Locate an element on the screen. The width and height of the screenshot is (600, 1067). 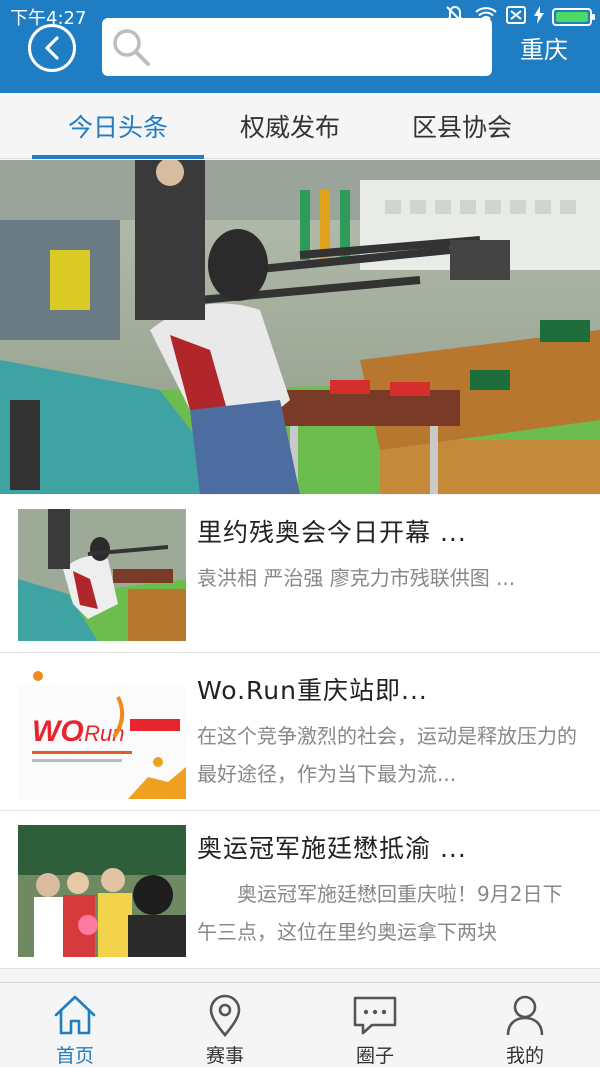
nav-events-label: 赛事 is located at coordinates (224, 1056).